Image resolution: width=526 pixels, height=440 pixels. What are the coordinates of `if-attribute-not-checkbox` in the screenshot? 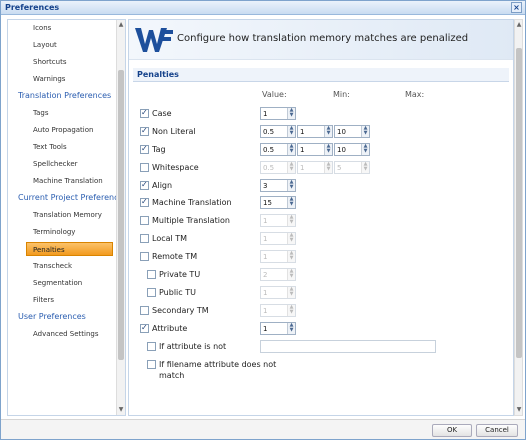 It's located at (151, 346).